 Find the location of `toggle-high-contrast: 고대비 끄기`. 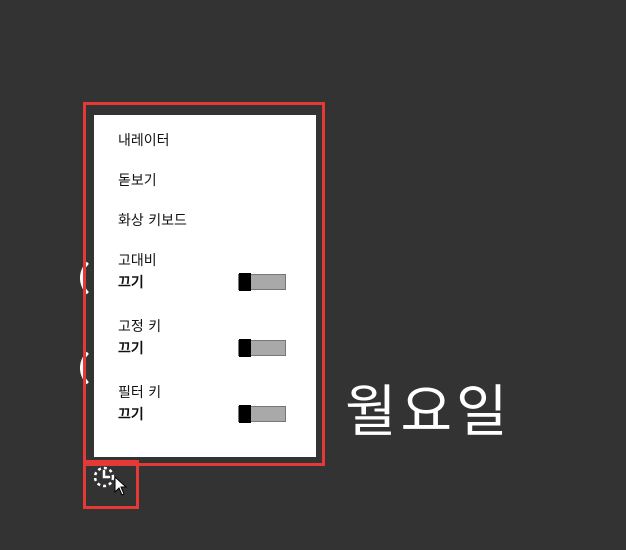

toggle-high-contrast: 고대비 끄기 is located at coordinates (217, 272).